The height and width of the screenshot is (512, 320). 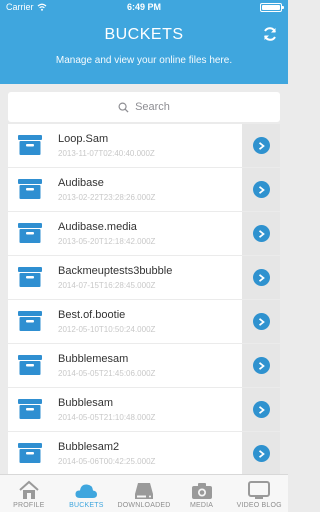 What do you see at coordinates (115, 271) in the screenshot?
I see `bucket-name: Backmeuptests3bubble` at bounding box center [115, 271].